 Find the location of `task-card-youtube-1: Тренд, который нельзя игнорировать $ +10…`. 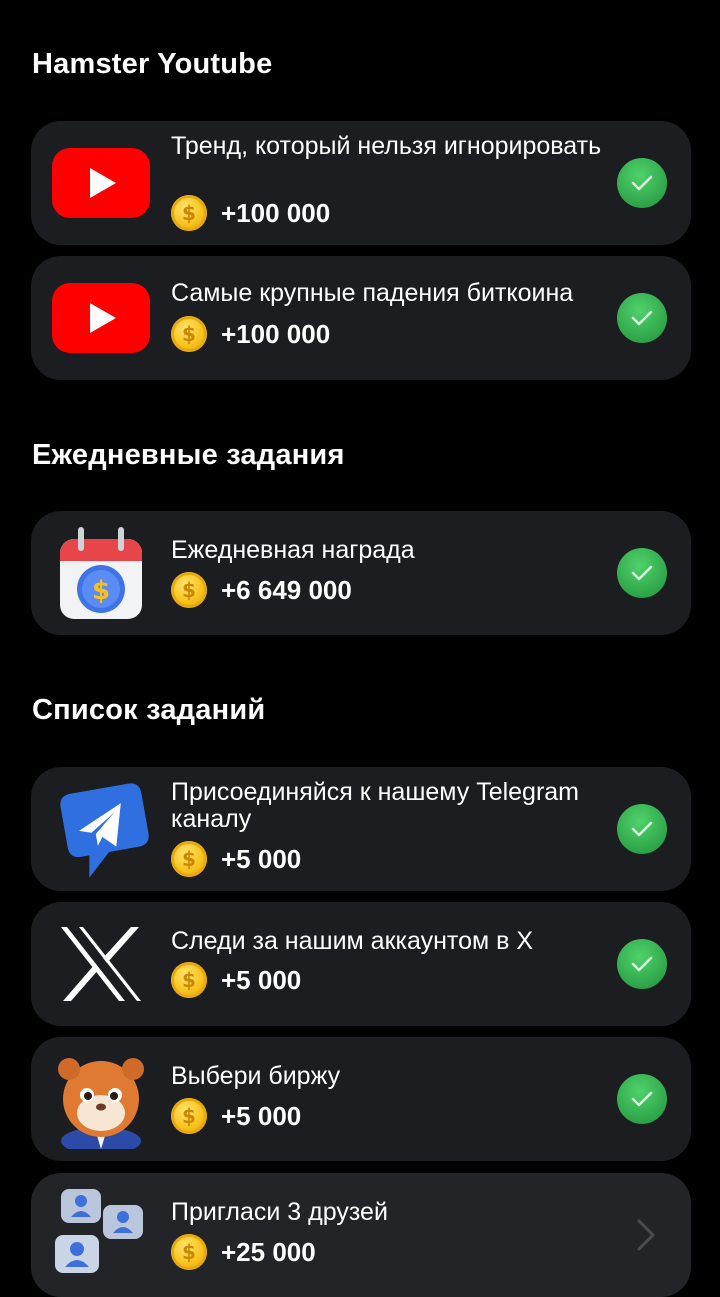

task-card-youtube-1: Тренд, который нельзя игнорировать $ +10… is located at coordinates (361, 183).